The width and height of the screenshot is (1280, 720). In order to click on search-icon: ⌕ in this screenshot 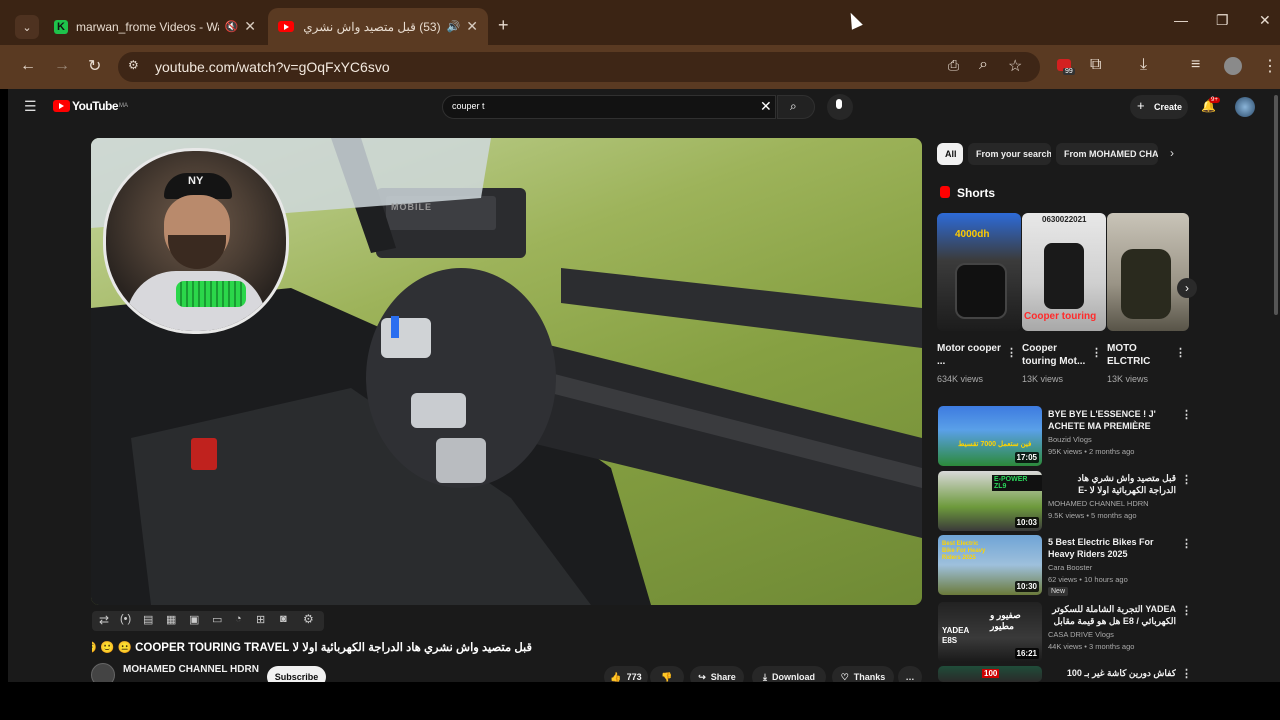, I will do `click(793, 106)`.